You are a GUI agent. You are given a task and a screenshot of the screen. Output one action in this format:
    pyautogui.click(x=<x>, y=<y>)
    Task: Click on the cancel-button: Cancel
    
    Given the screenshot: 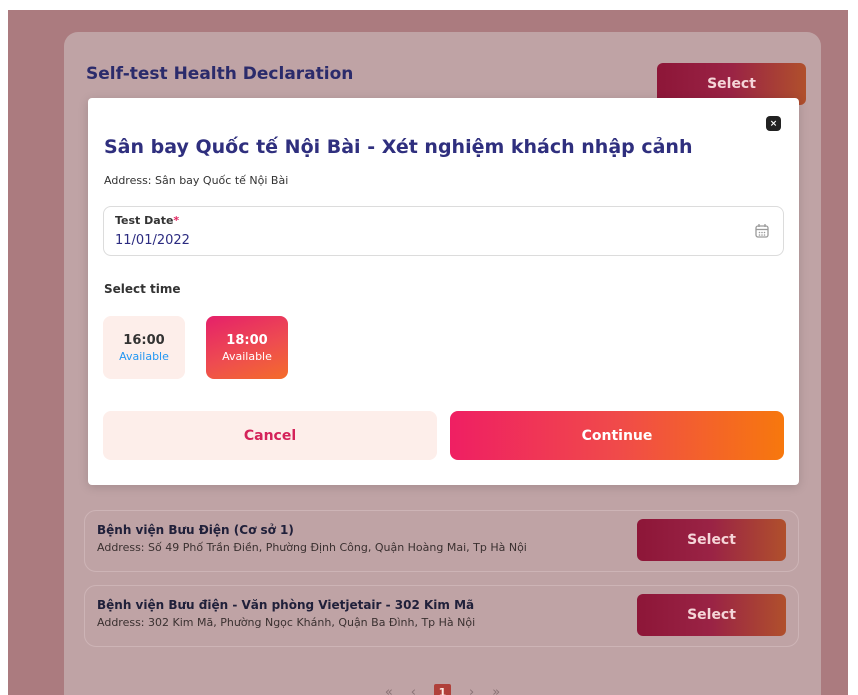 What is the action you would take?
    pyautogui.click(x=270, y=435)
    